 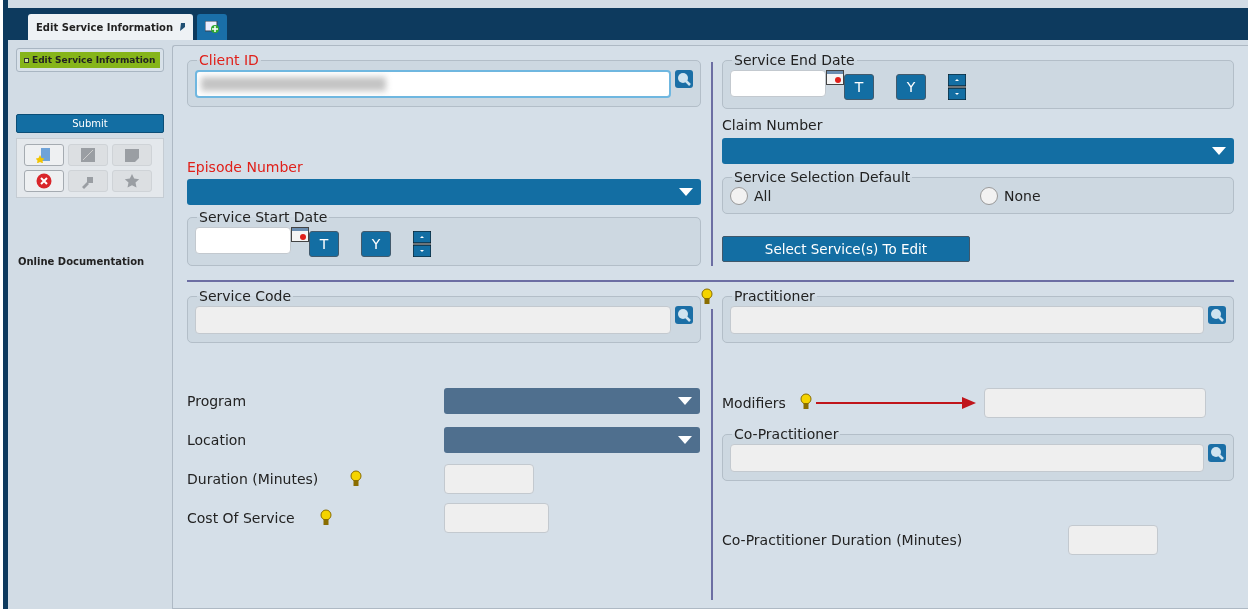 I want to click on field-label: Program, so click(x=217, y=400).